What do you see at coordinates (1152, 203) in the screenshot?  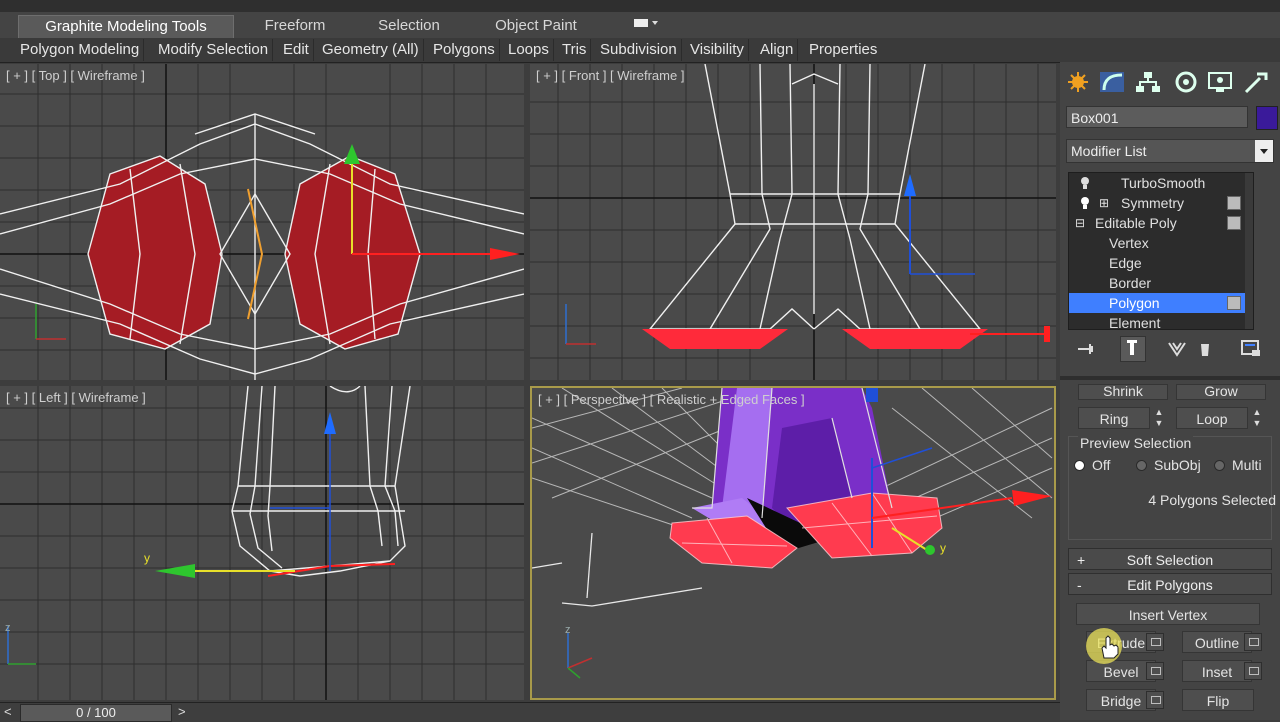 I see `stack-item-label: Symmetry` at bounding box center [1152, 203].